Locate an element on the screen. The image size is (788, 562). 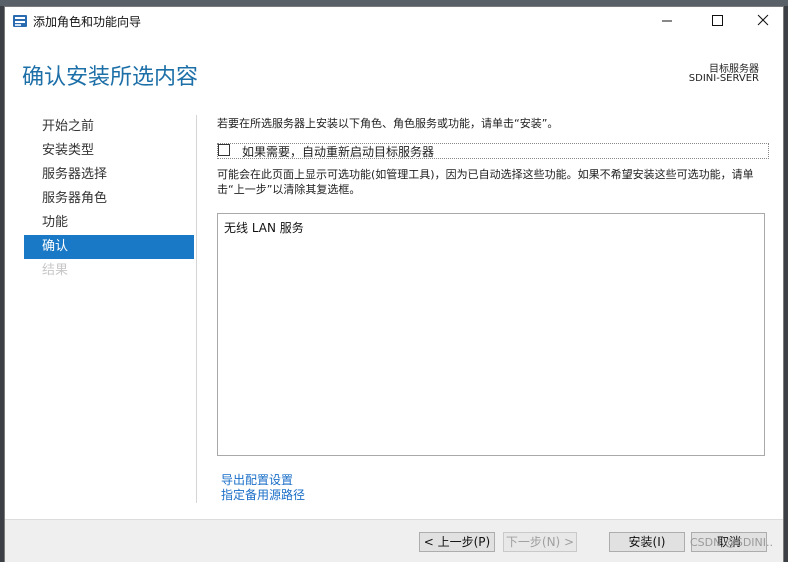
wizard-footer: < 上一步(P) 下一步(N) > 安装(I) 取消 is located at coordinates (394, 540).